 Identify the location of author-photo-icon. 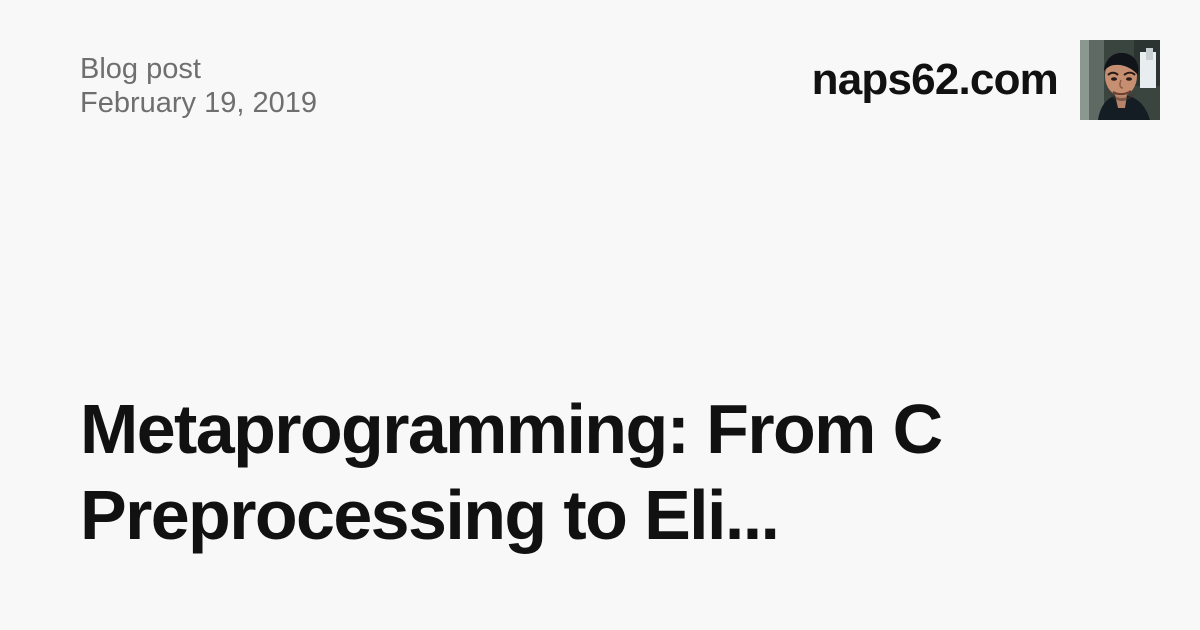
(1120, 80).